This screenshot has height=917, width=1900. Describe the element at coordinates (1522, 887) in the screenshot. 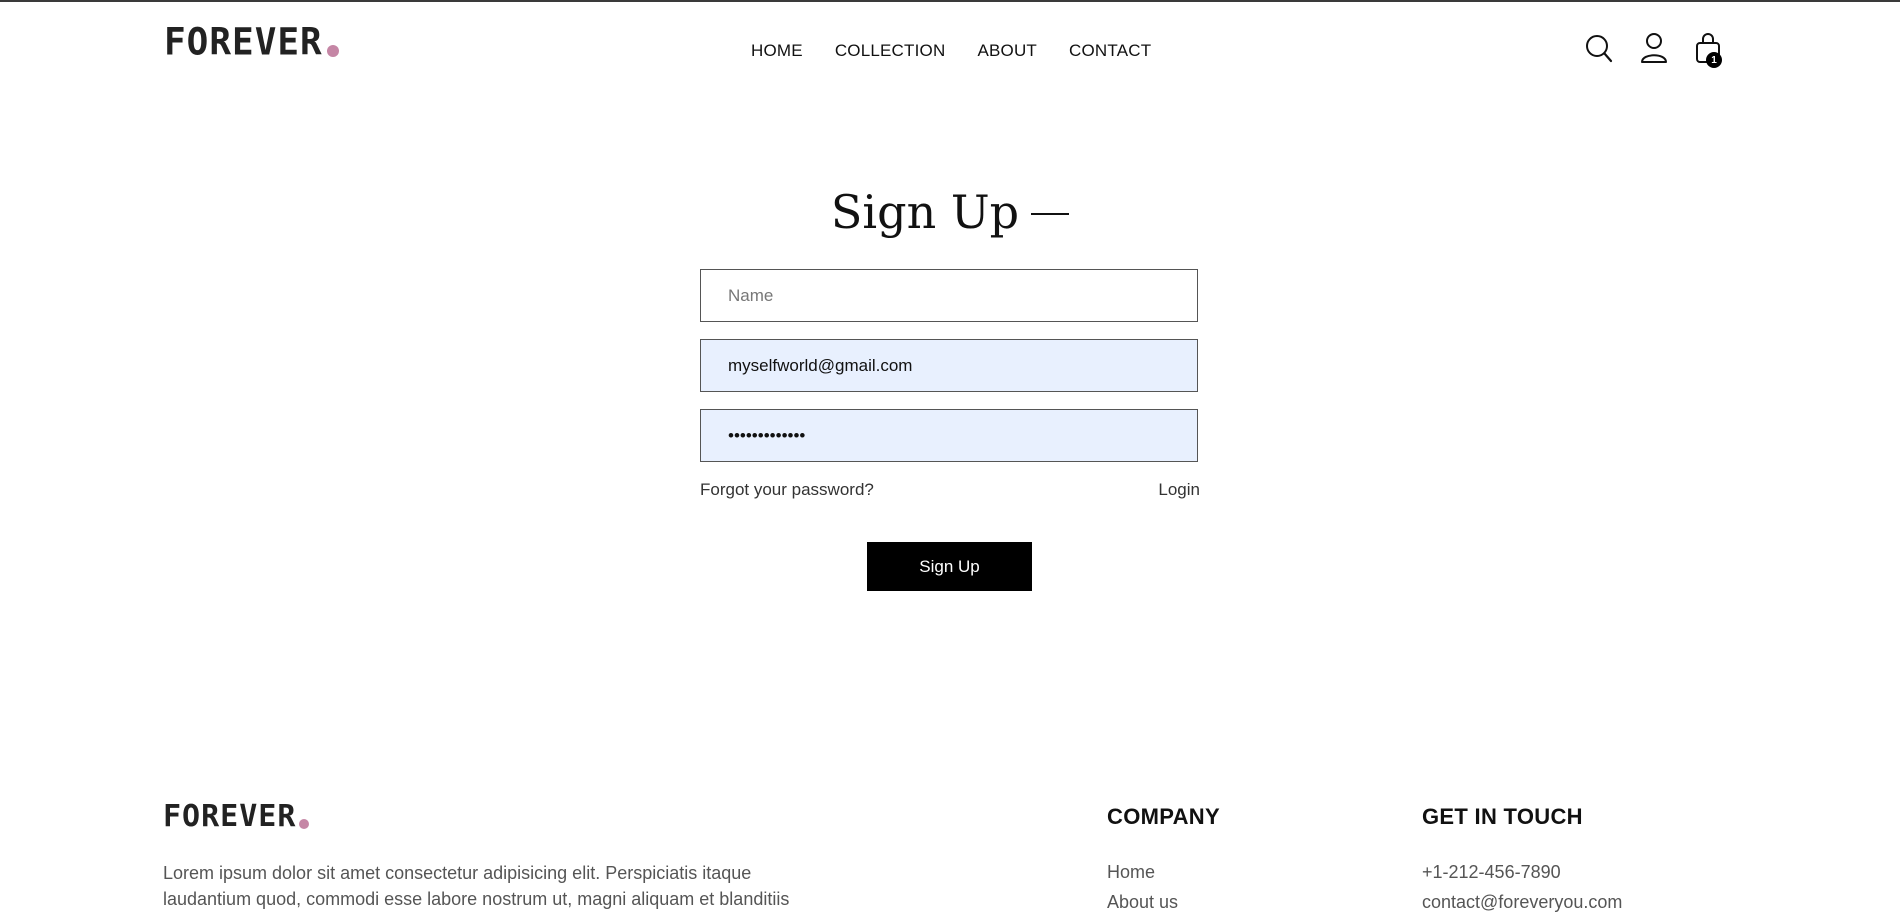

I see `contact-list: +1-212-456-7890 contact@foreveryou.com` at that location.